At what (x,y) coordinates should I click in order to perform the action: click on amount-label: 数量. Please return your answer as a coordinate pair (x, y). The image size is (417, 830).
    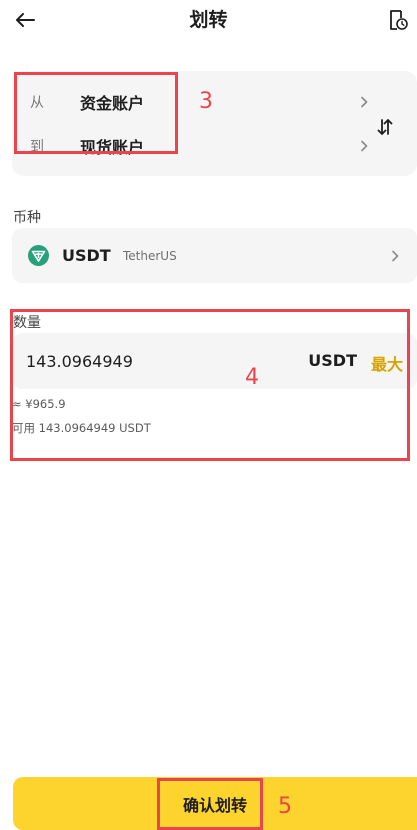
    Looking at the image, I should click on (27, 323).